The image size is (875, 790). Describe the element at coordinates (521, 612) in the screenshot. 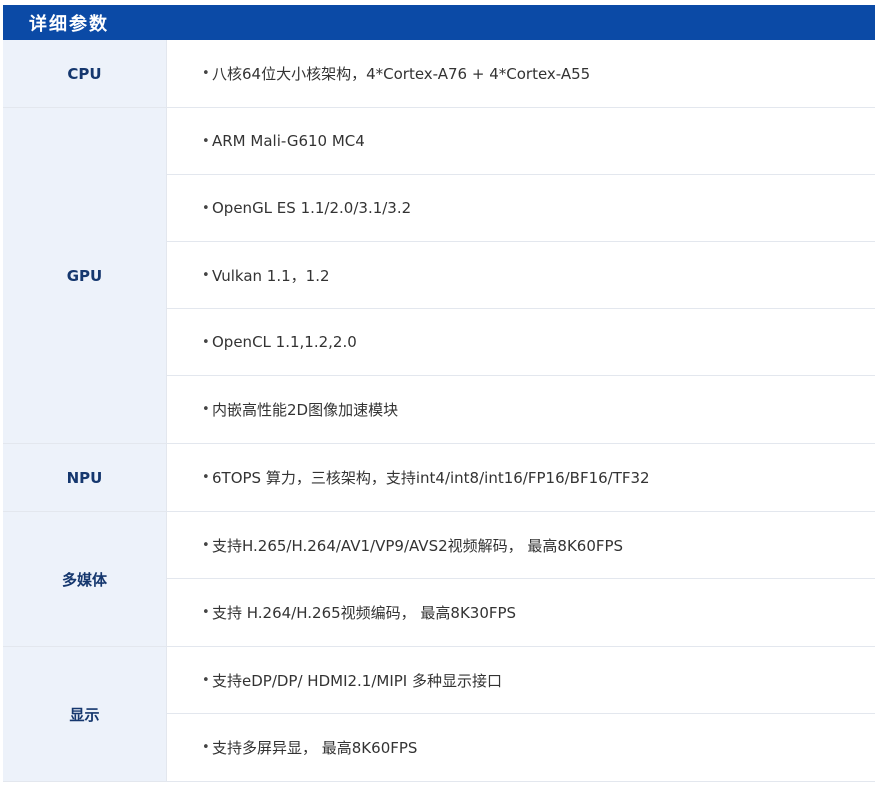

I see `spec-item: • 支持 H.264/H.265视频编码， 最高8K30FPS` at that location.